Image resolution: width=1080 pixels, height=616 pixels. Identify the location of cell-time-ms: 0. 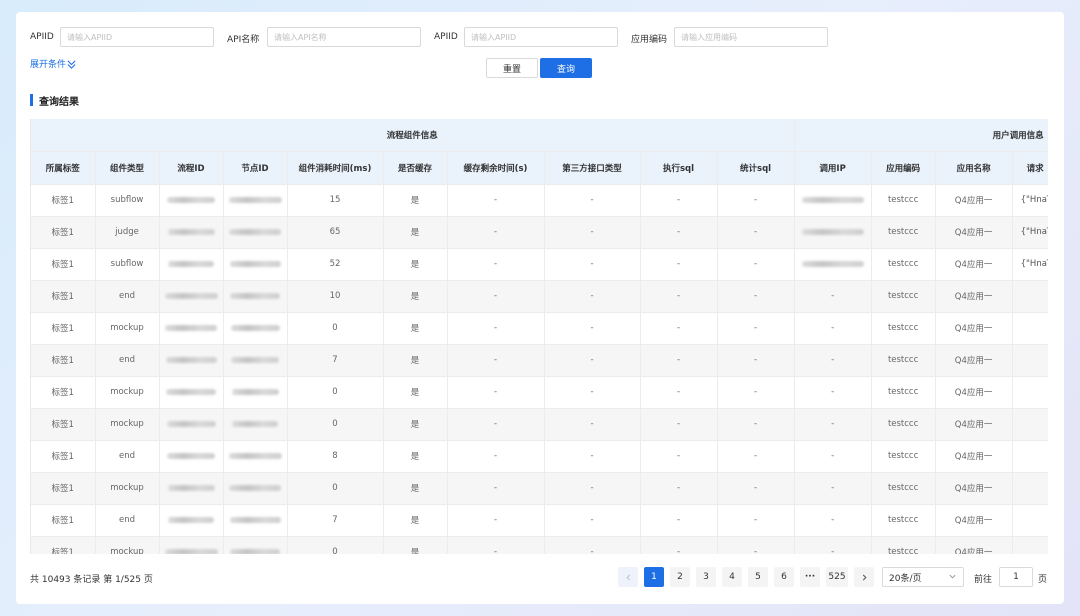
(335, 545).